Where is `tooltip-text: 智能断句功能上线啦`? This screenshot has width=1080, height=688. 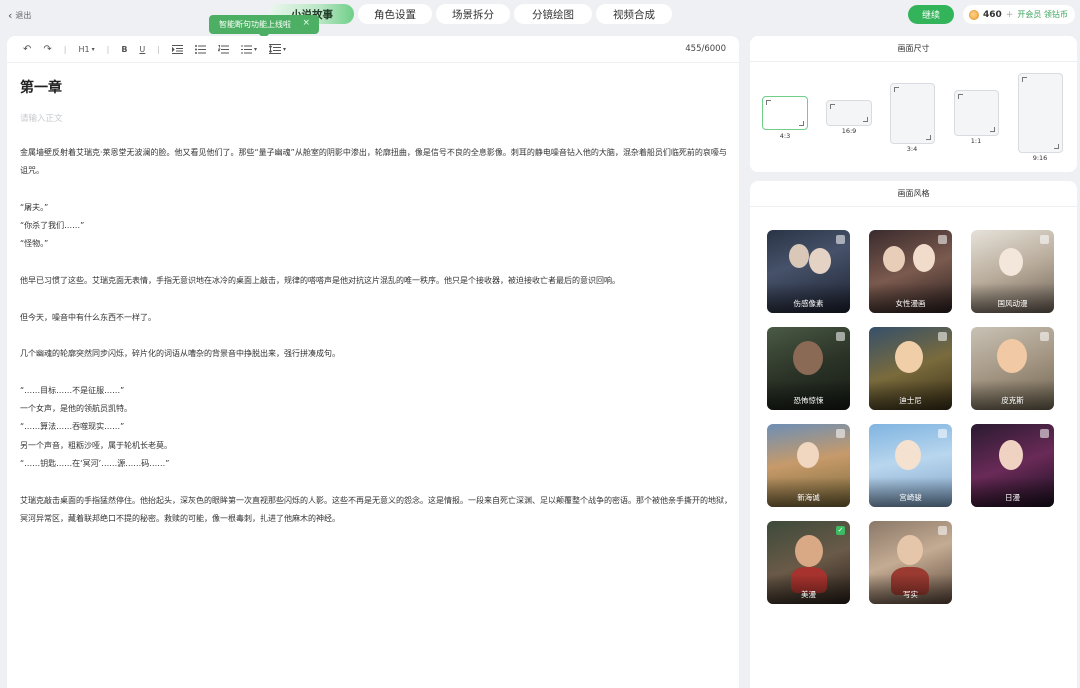
tooltip-text: 智能断句功能上线啦 is located at coordinates (255, 24).